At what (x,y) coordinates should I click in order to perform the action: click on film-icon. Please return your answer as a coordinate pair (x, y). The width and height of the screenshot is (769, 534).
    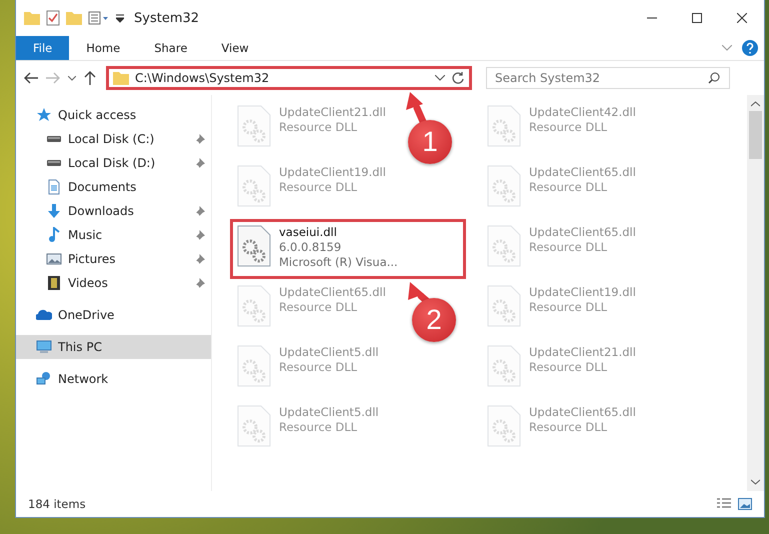
    Looking at the image, I should click on (54, 283).